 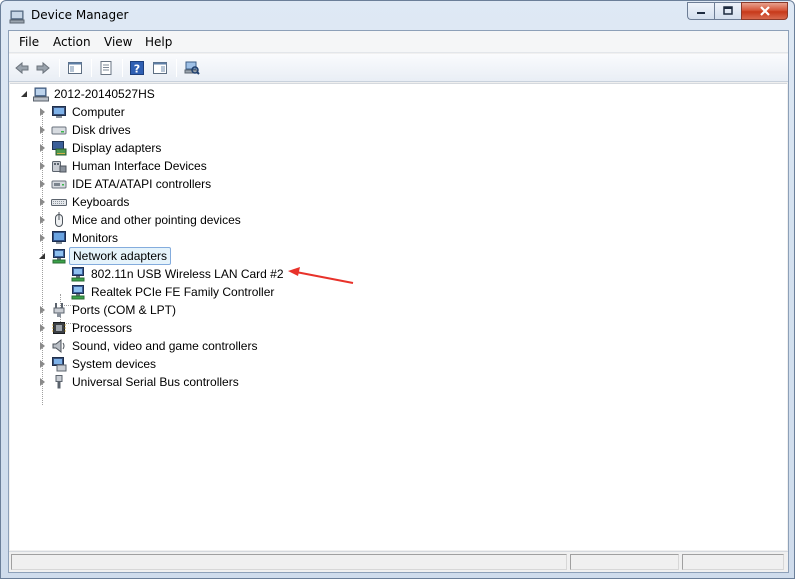 What do you see at coordinates (43, 382) in the screenshot?
I see `expand-usb-toggle` at bounding box center [43, 382].